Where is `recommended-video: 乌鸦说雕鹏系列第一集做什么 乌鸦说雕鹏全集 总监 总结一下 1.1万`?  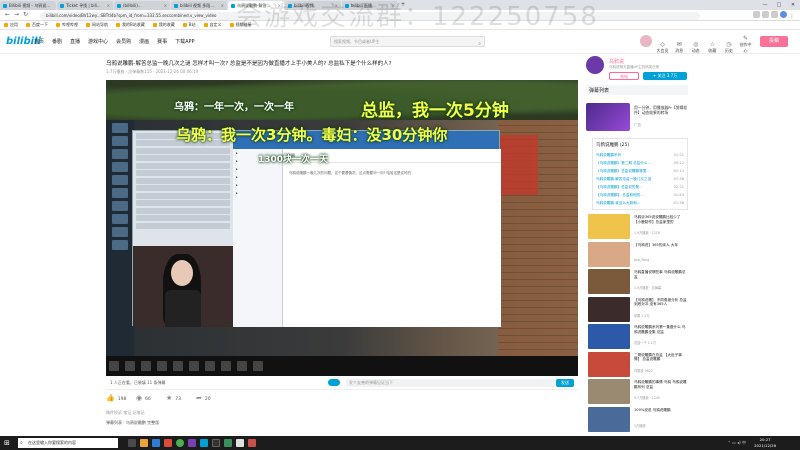
recommended-video: 乌鸦说雕鹏系列第一集做什么 乌鸦说雕鹏全集 总监 总结一下 1.1万 is located at coordinates (638, 337).